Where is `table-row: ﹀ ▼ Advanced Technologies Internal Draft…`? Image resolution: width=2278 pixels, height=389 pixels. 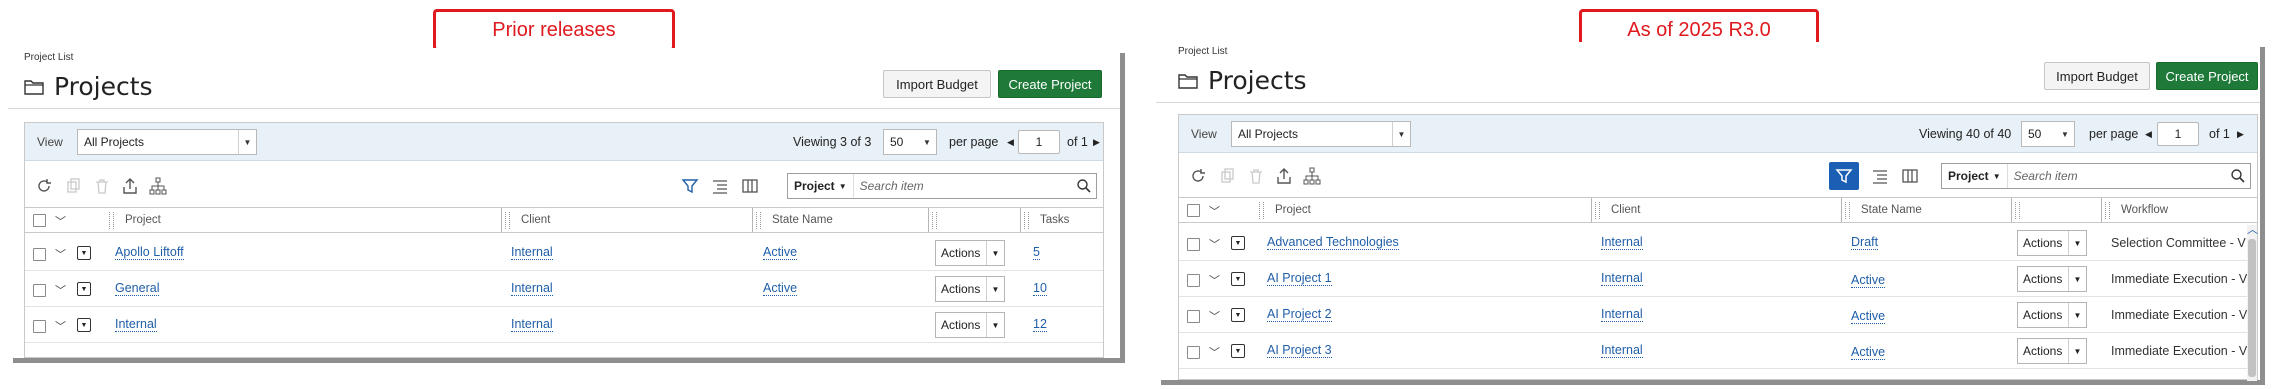 table-row: ﹀ ▼ Advanced Technologies Internal Draft… is located at coordinates (1718, 243).